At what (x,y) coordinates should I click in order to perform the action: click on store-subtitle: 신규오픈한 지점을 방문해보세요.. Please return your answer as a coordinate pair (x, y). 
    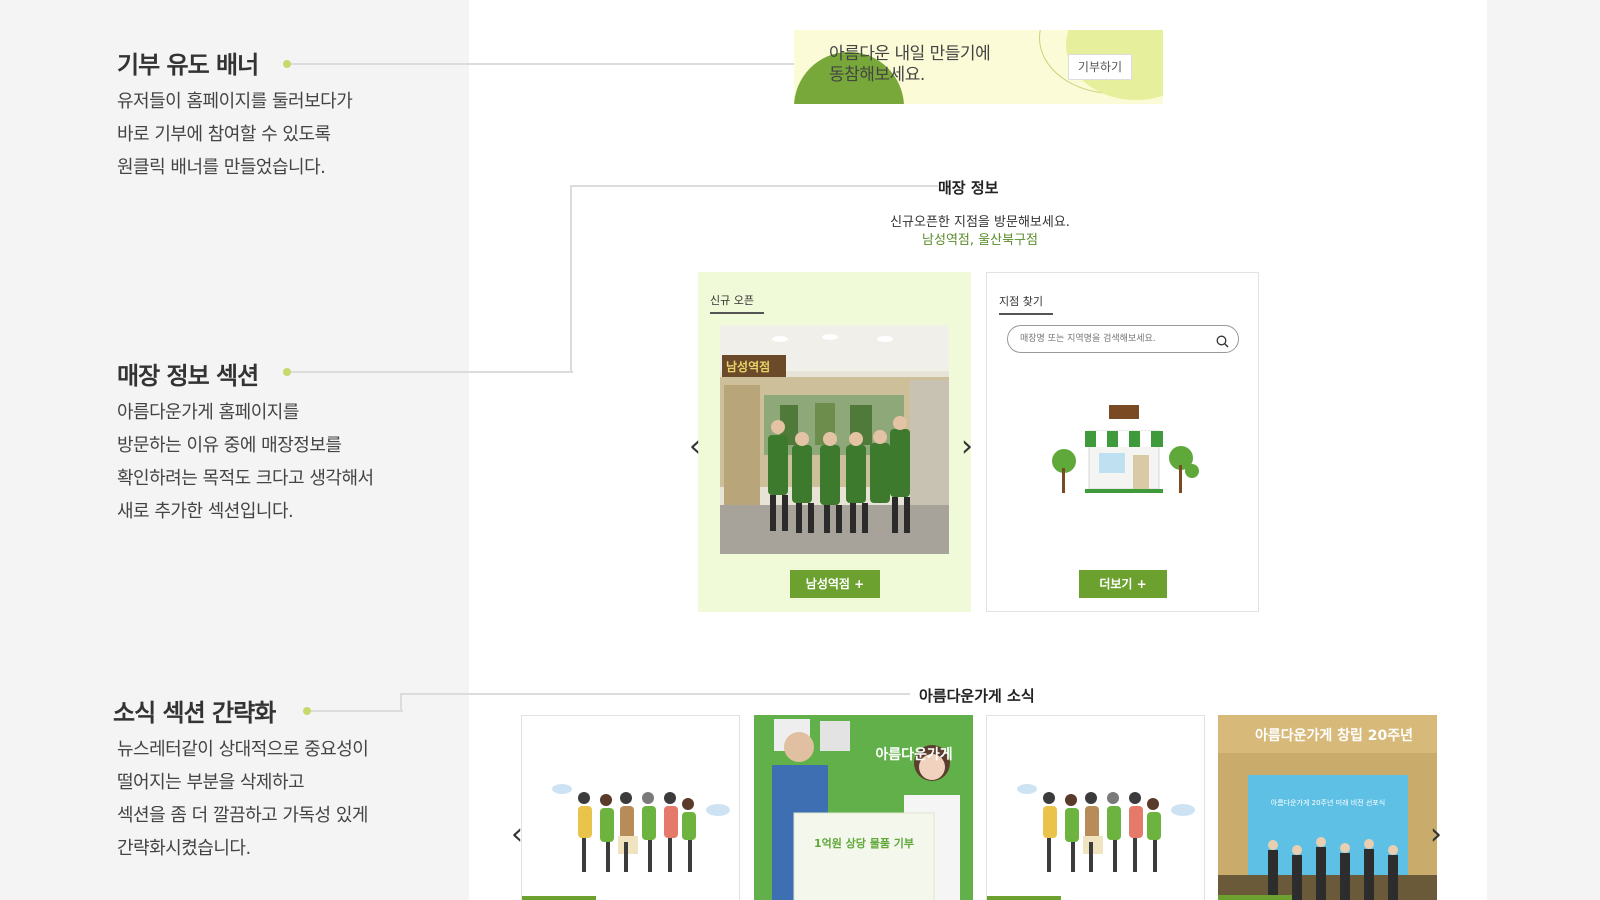
    Looking at the image, I should click on (980, 222).